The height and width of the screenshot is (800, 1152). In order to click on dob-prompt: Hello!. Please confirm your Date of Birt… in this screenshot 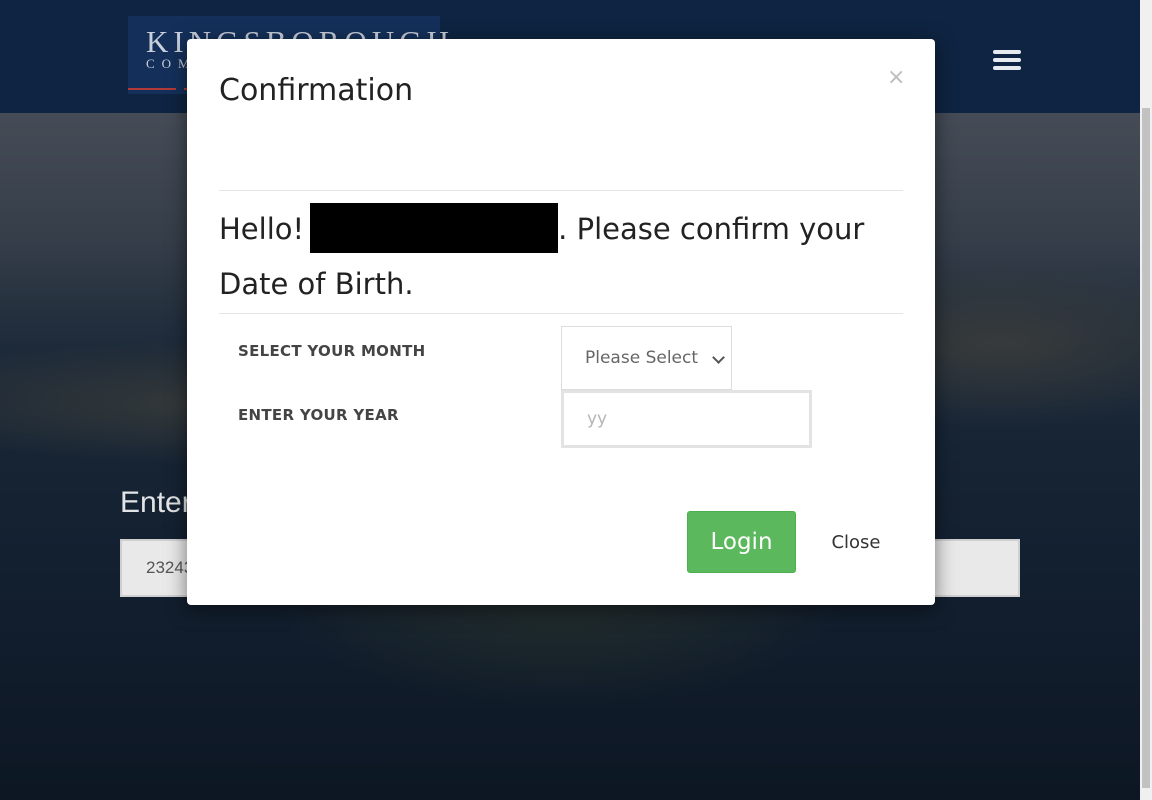, I will do `click(561, 256)`.